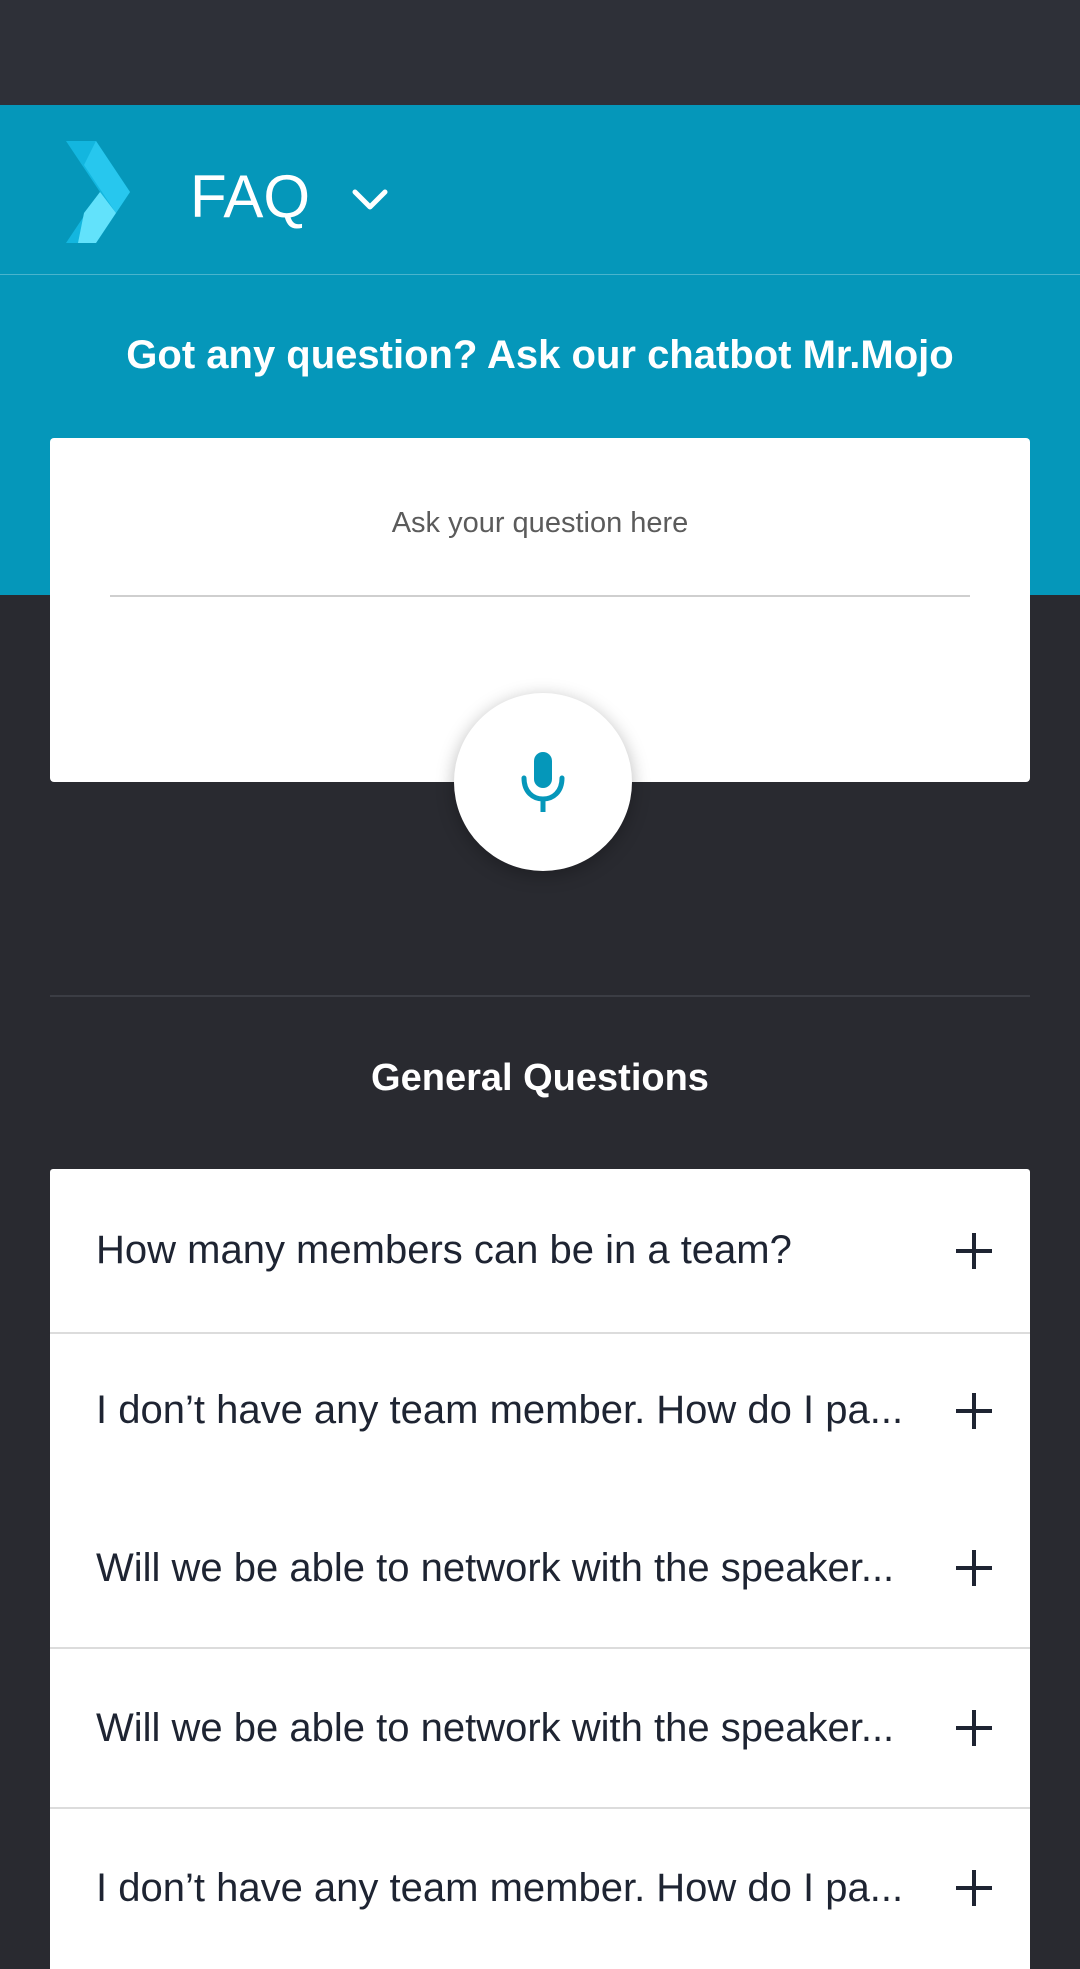  What do you see at coordinates (250, 196) in the screenshot?
I see `page-title: FAQ` at bounding box center [250, 196].